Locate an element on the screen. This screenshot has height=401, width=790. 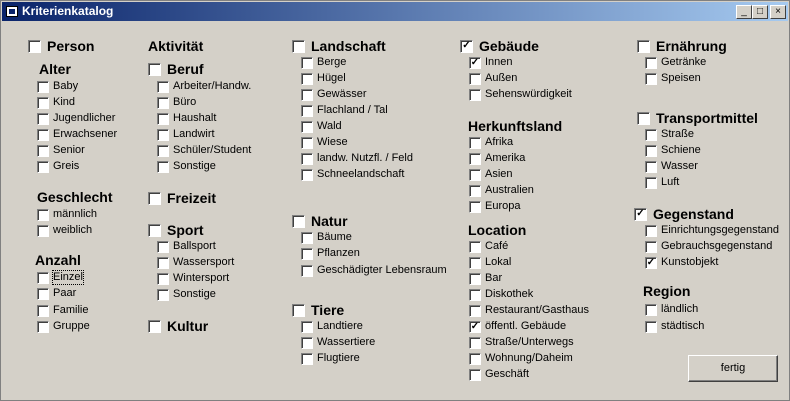
option-label-landlich: ländlich is located at coordinates (679, 309).